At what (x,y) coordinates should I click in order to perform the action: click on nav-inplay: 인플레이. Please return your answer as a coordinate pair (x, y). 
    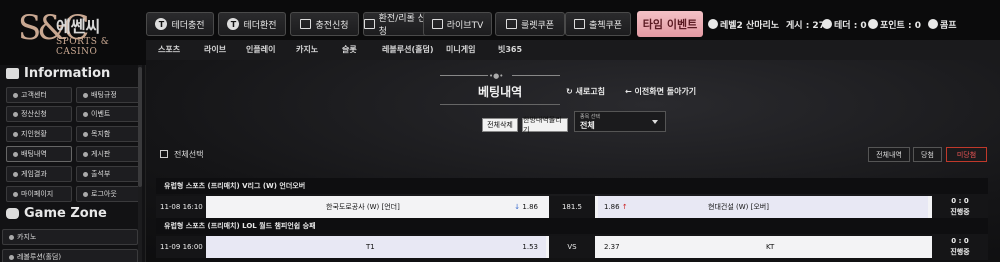
    Looking at the image, I should click on (260, 49).